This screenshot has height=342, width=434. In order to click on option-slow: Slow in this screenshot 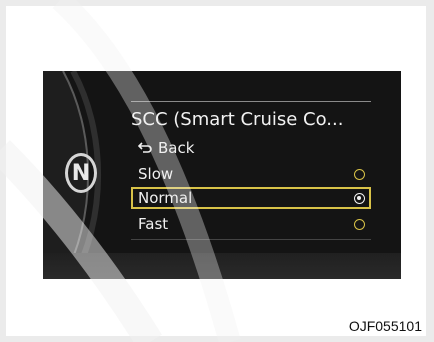, I will do `click(251, 174)`.